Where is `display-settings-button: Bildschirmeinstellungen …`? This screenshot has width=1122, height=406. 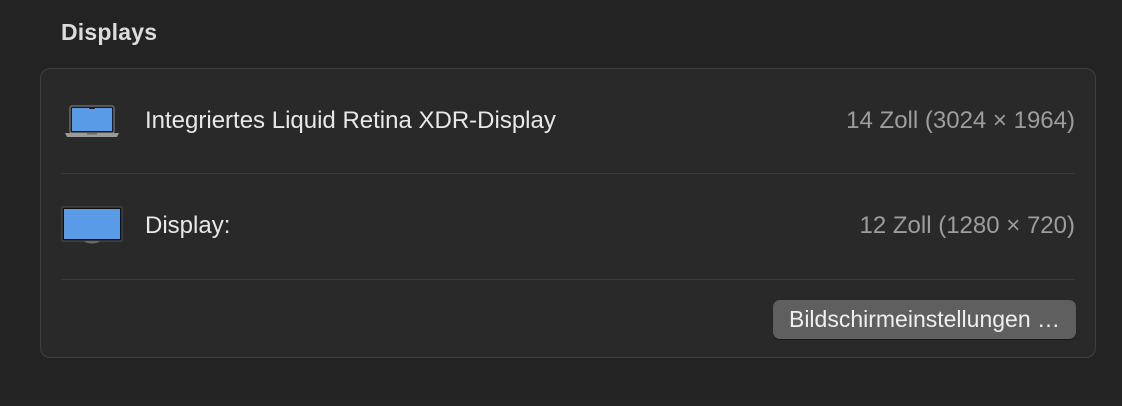
display-settings-button: Bildschirmeinstellungen … is located at coordinates (924, 319).